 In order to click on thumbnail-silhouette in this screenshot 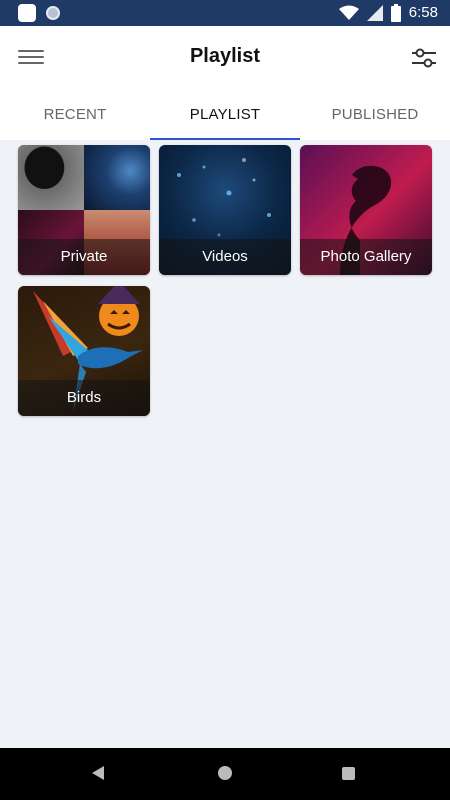, I will do `click(51, 177)`.